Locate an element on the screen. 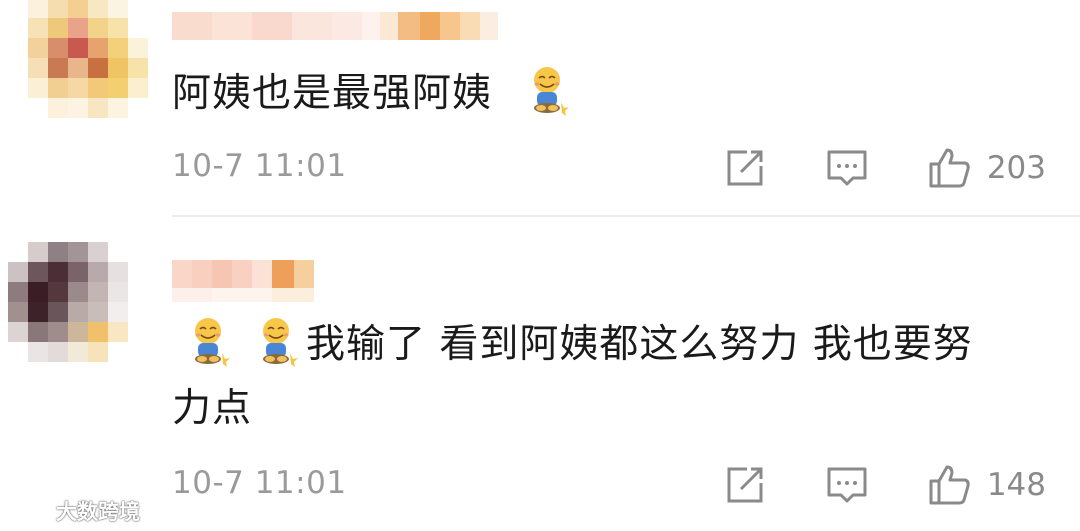 This screenshot has height=531, width=1080. like-button: 203 is located at coordinates (986, 168).